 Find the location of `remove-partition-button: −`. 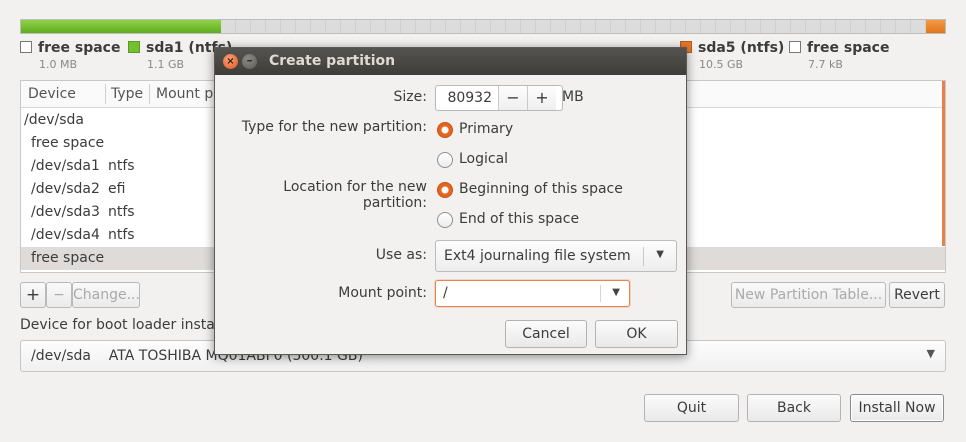

remove-partition-button: − is located at coordinates (59, 295).